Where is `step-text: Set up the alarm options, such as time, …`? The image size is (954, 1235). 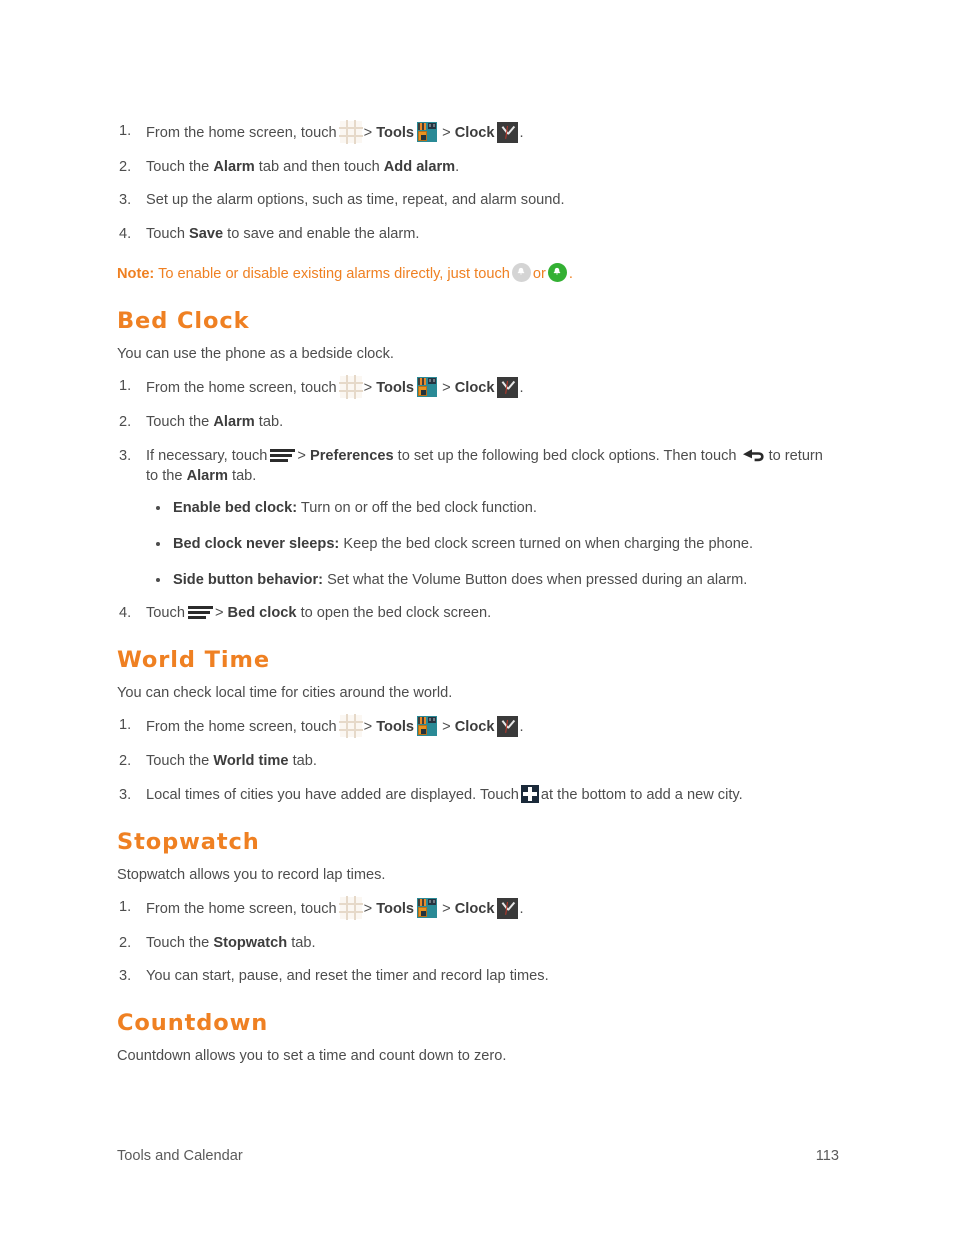 step-text: Set up the alarm options, such as time, … is located at coordinates (355, 200).